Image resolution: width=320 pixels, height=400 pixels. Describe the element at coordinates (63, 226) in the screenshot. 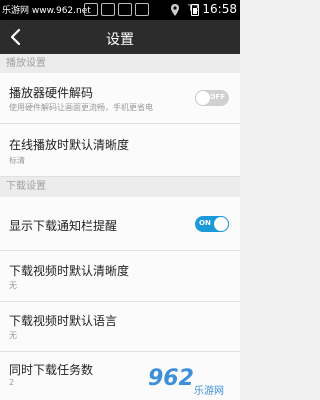

I see `setting-label: 显示下载通知栏提醒` at that location.